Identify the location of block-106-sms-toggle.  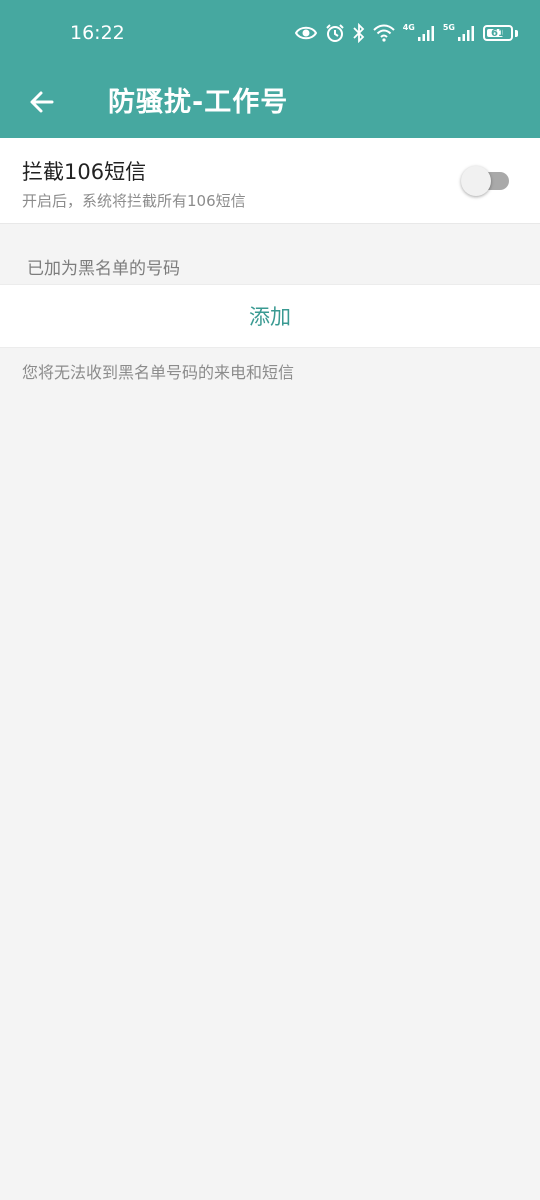
(486, 181).